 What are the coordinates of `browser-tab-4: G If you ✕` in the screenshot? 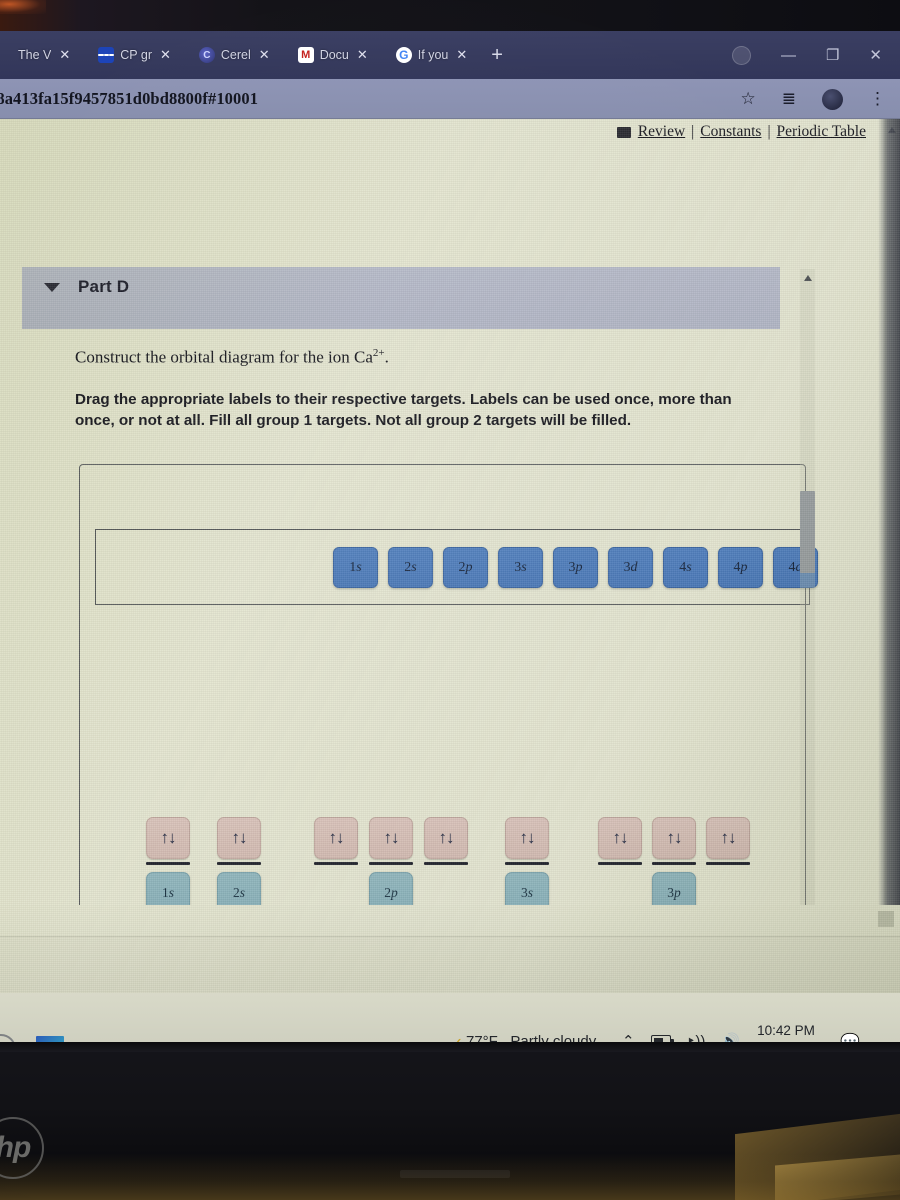 It's located at (430, 55).